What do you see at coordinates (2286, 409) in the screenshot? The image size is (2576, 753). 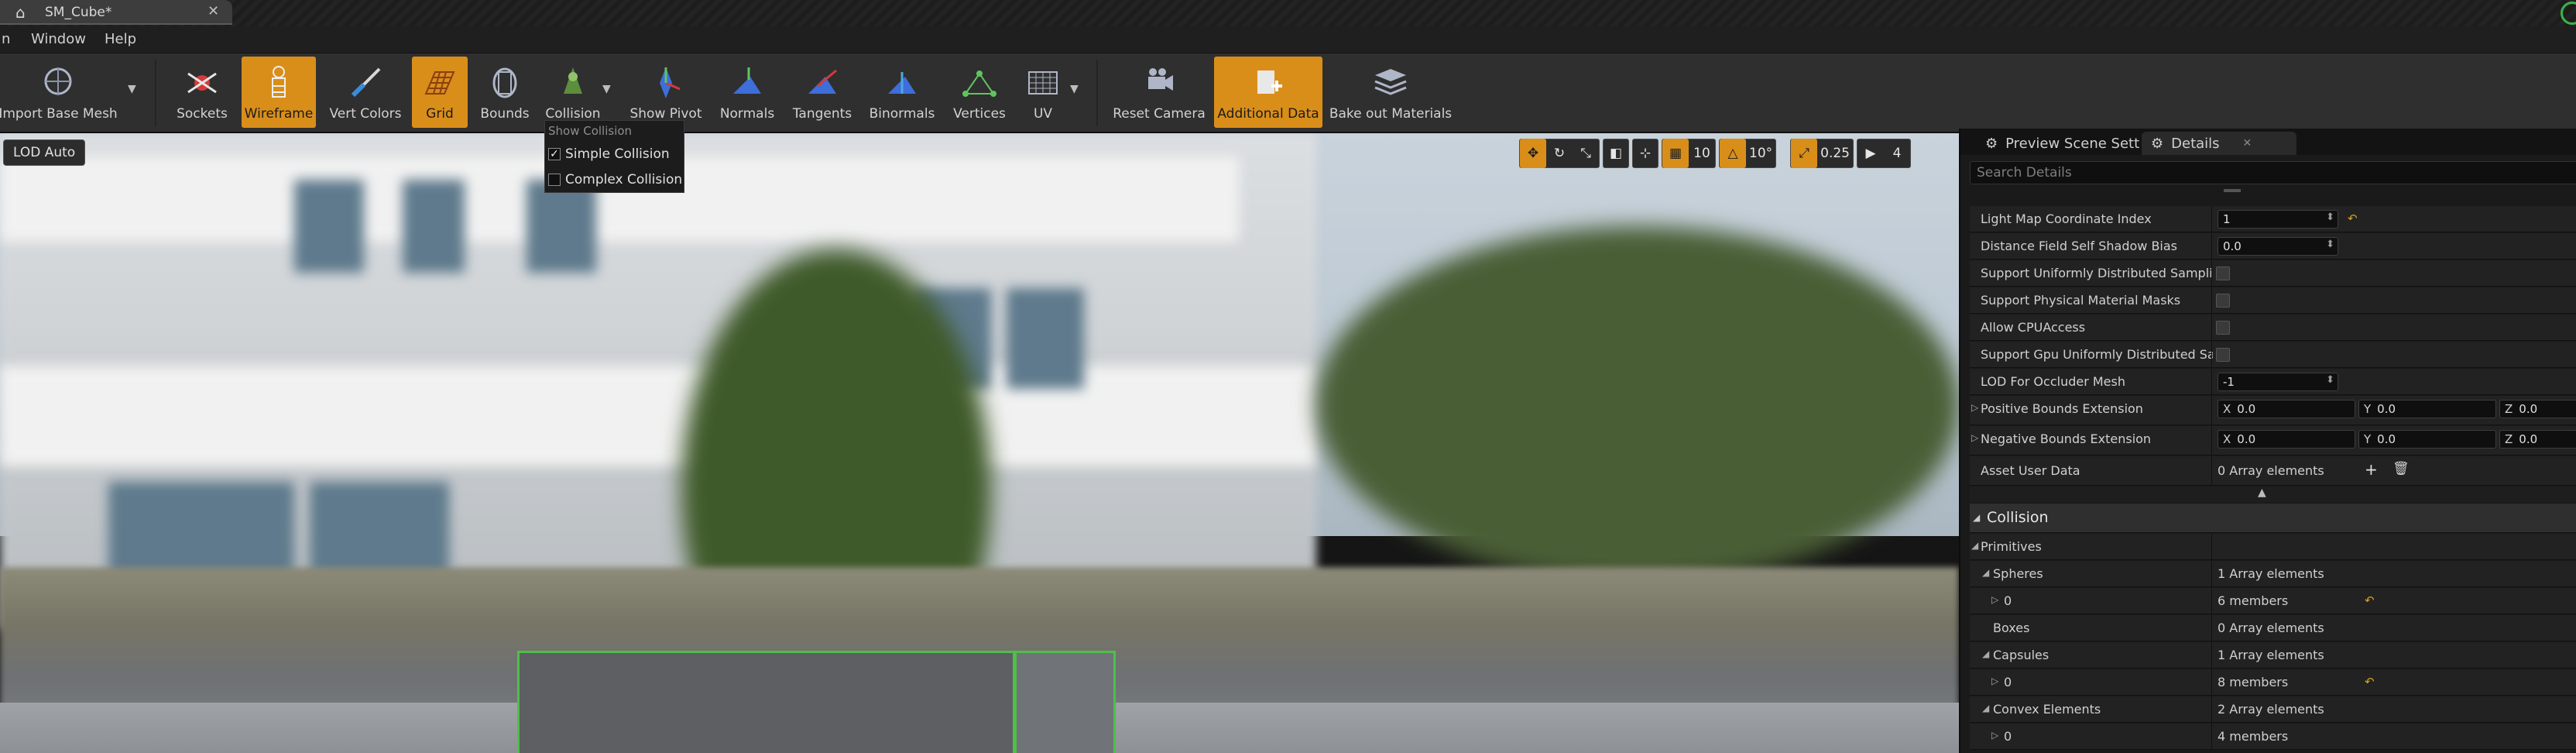 I see `positive-bounds-x-field: X 0.0` at bounding box center [2286, 409].